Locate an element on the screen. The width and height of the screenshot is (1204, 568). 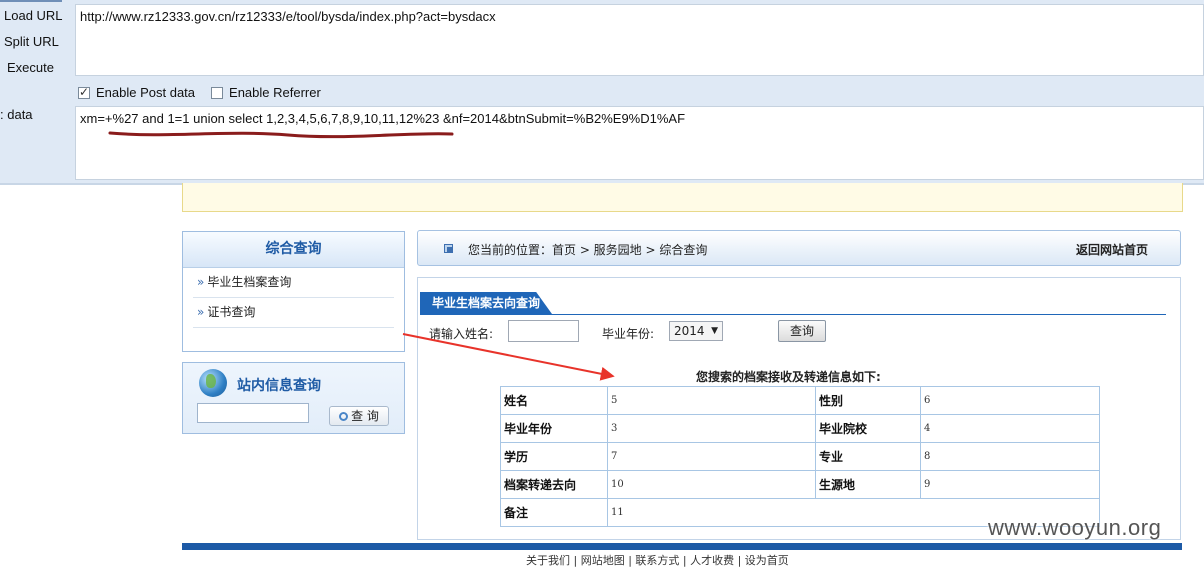
globe-icon is located at coordinates (213, 383).